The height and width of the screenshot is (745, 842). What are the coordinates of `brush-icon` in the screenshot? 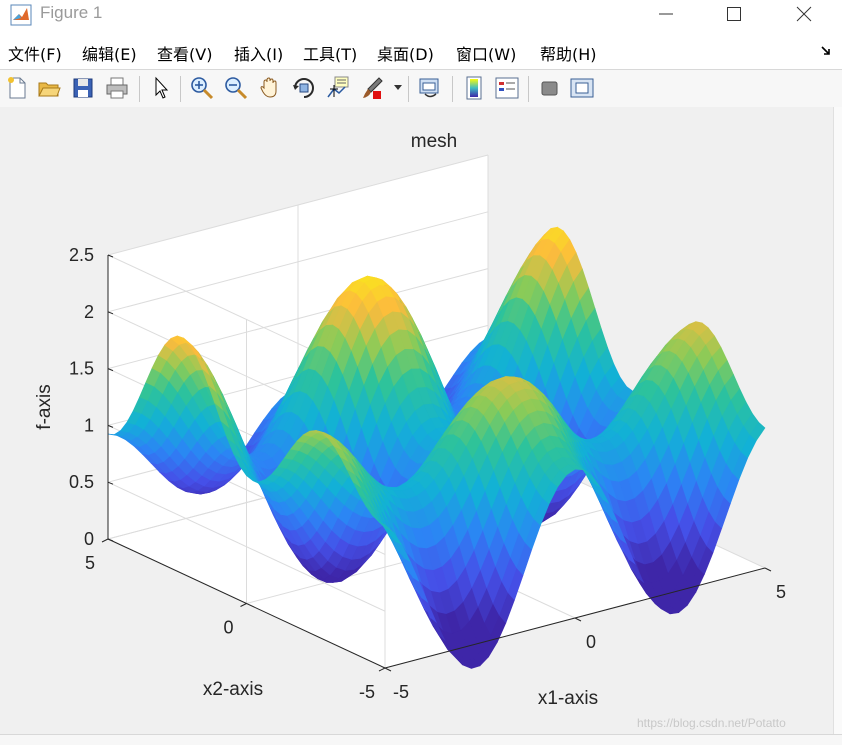 It's located at (372, 88).